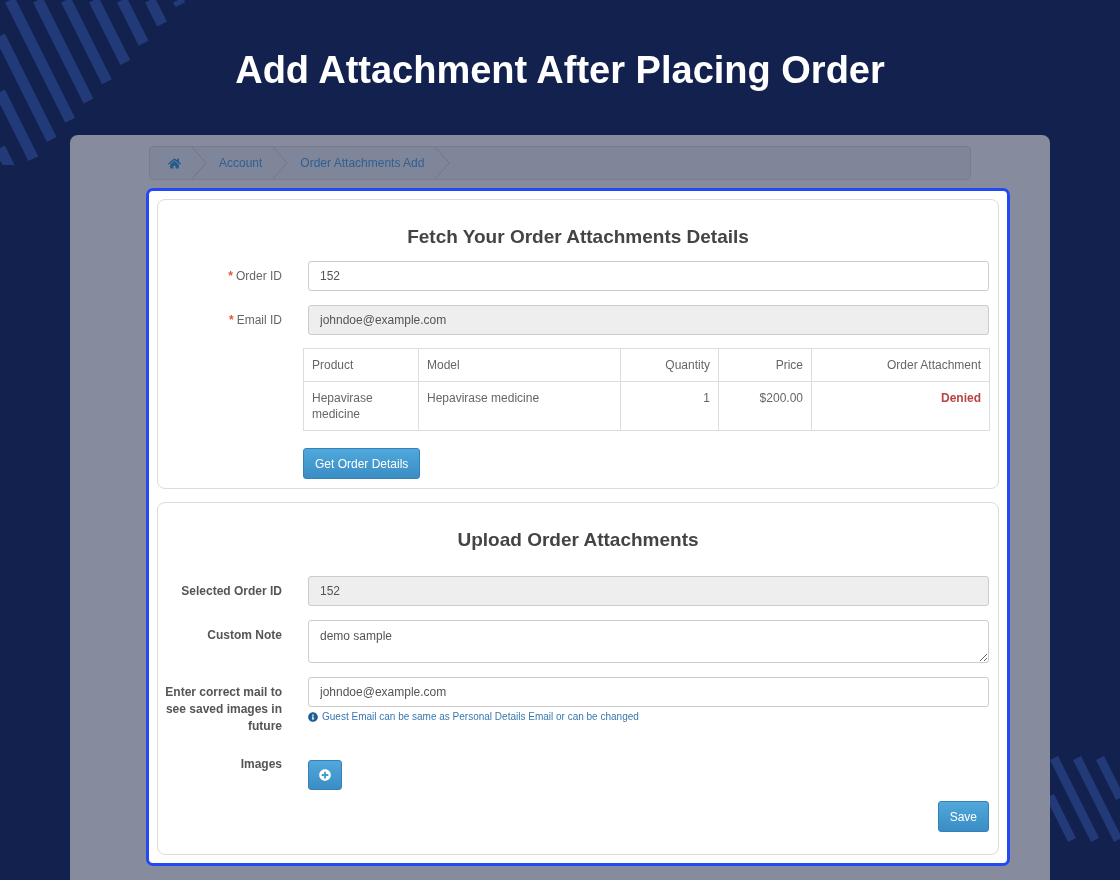 The image size is (1120, 880). What do you see at coordinates (669, 365) in the screenshot?
I see `table-header-cell: Quantity` at bounding box center [669, 365].